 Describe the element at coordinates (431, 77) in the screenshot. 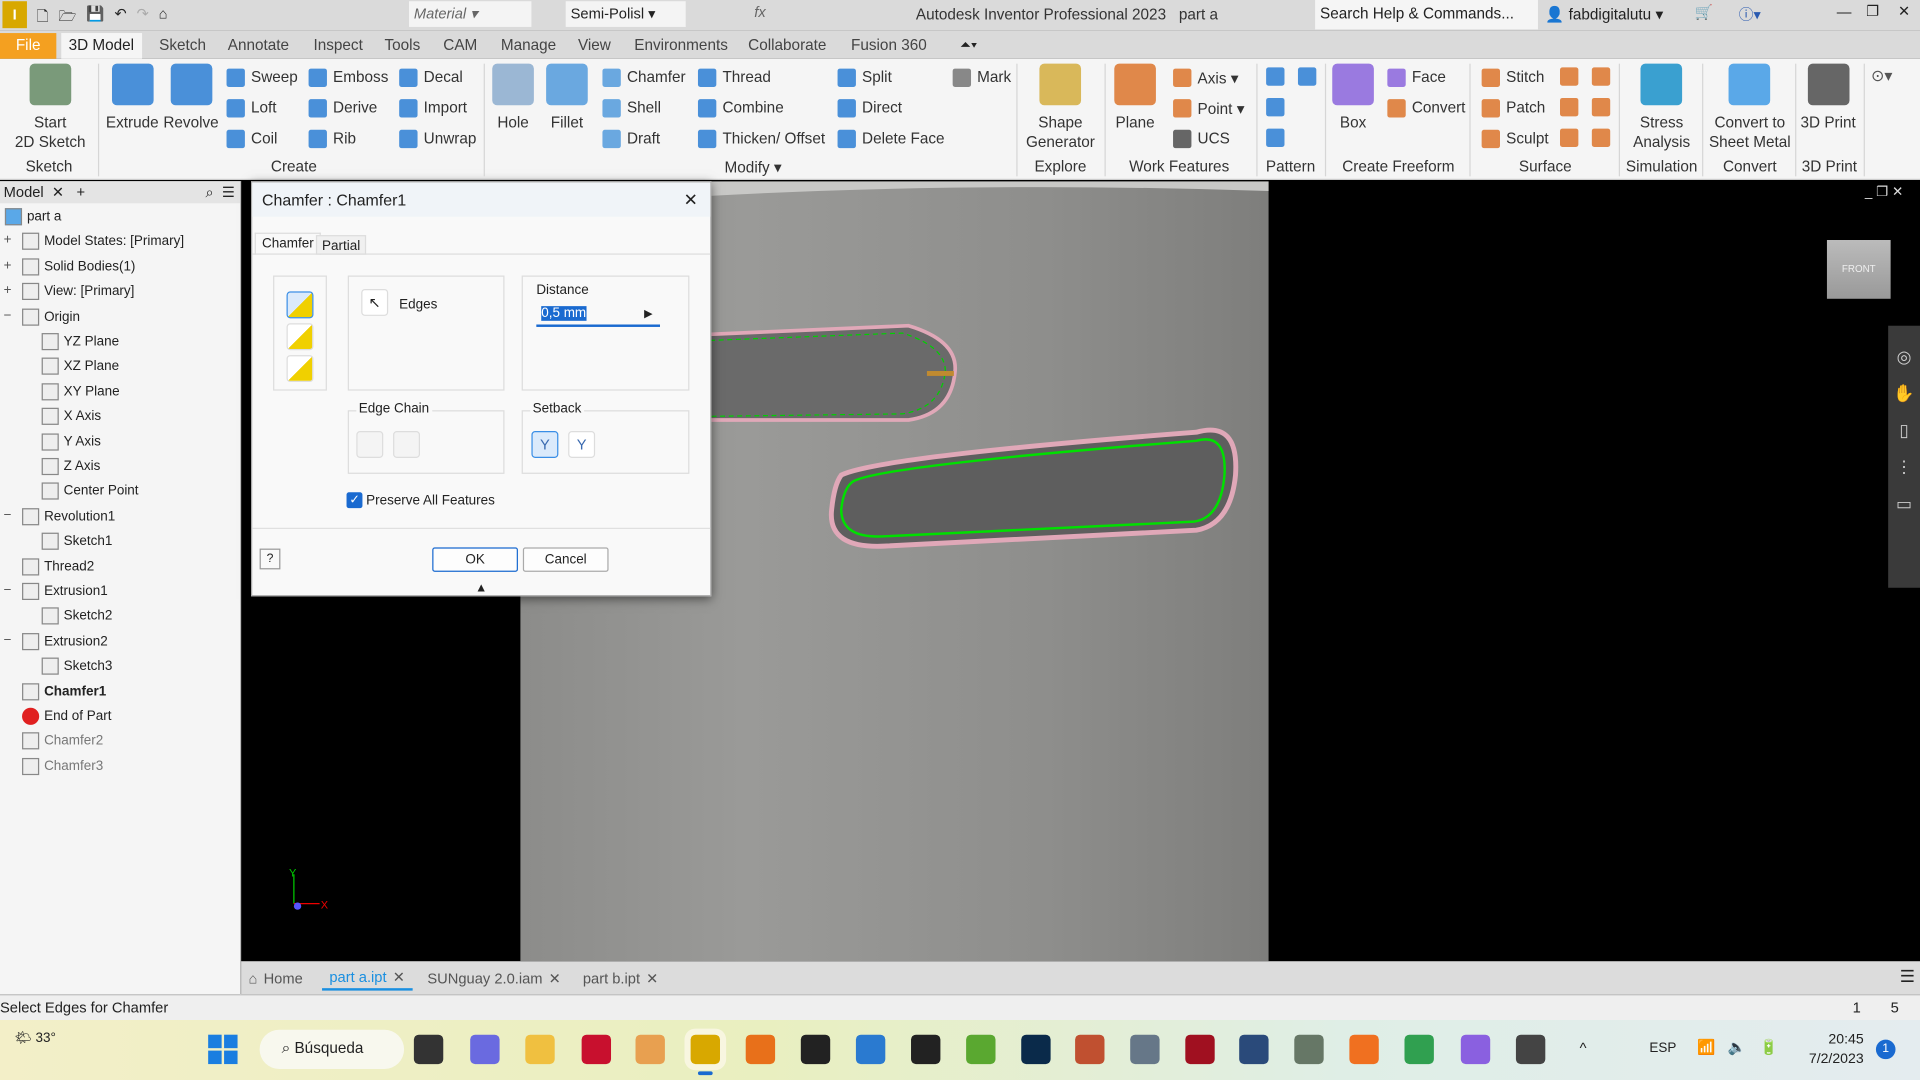

I see `ribbon-button-decal: Decal` at that location.